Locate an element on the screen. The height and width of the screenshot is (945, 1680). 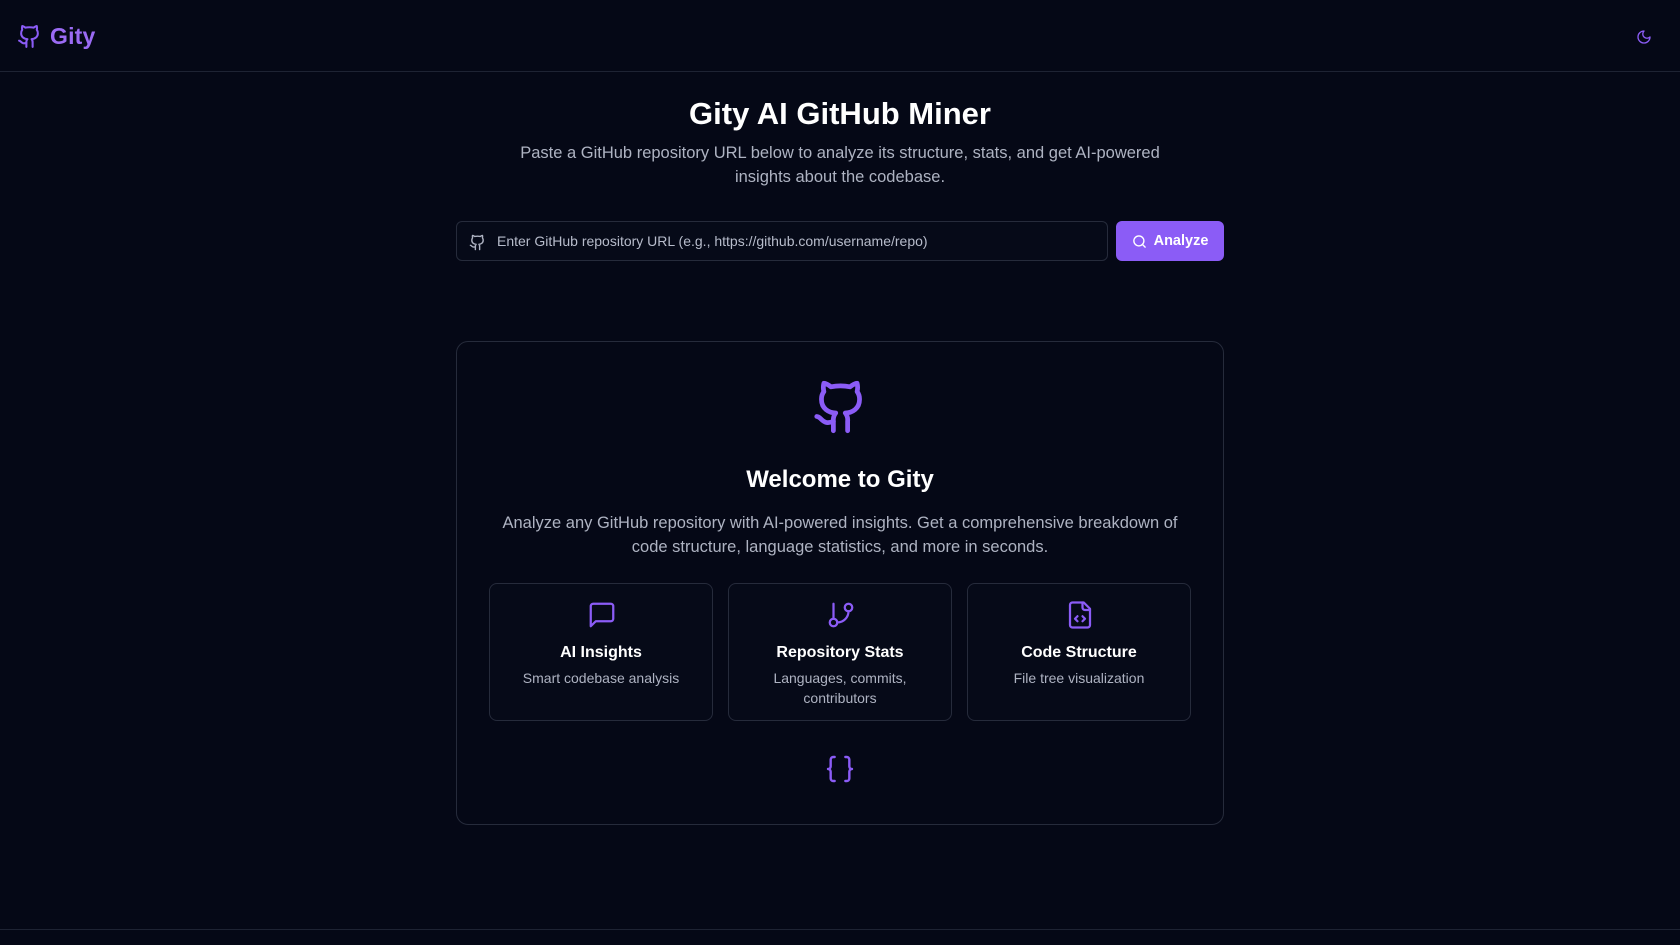
page-title: Gity AI GitHub Miner is located at coordinates (840, 113).